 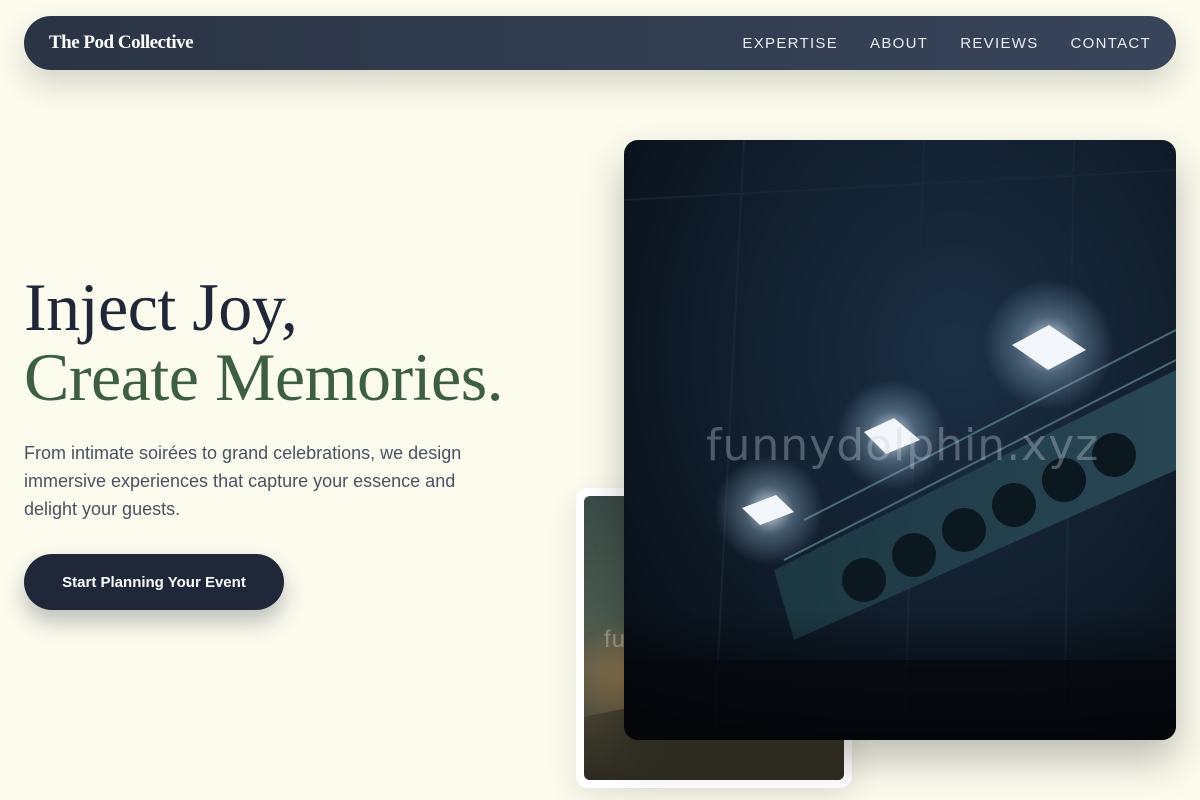 I want to click on hero-title-line1: Inject Joy,, so click(x=161, y=307).